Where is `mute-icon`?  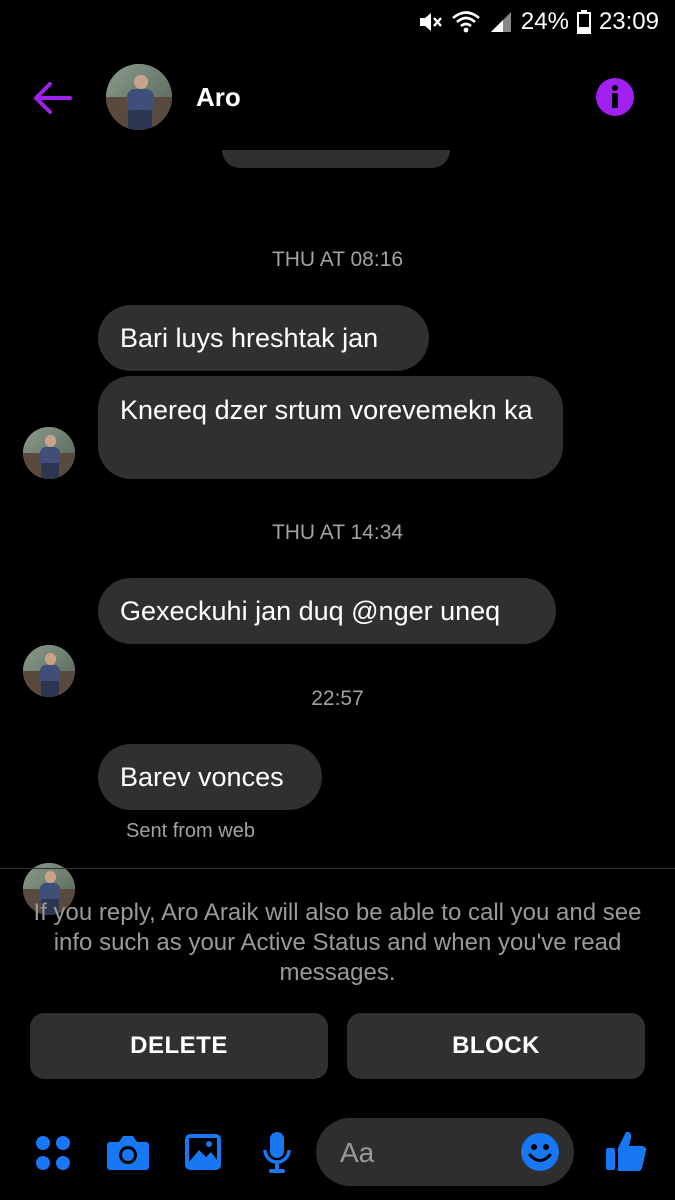 mute-icon is located at coordinates (430, 22).